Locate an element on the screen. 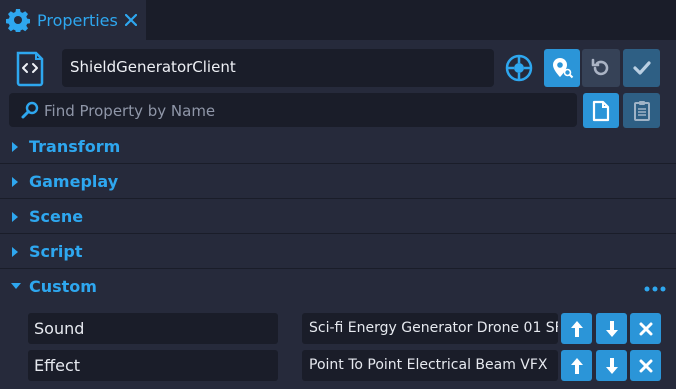  property-name: Effect is located at coordinates (57, 365).